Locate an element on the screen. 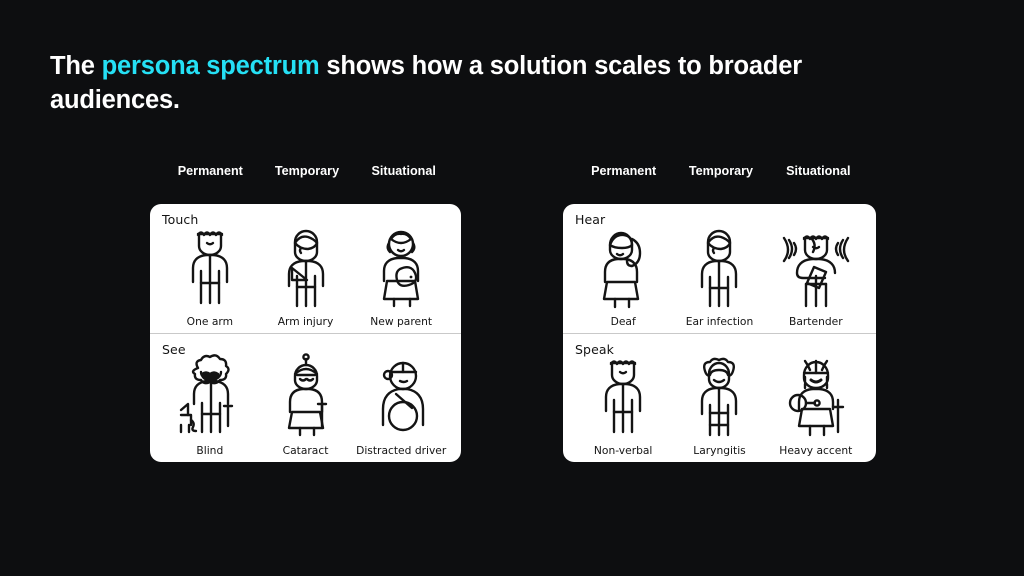 This screenshot has width=1024, height=576. persona-cell-distracted-driver: Distracted driver is located at coordinates (401, 398).